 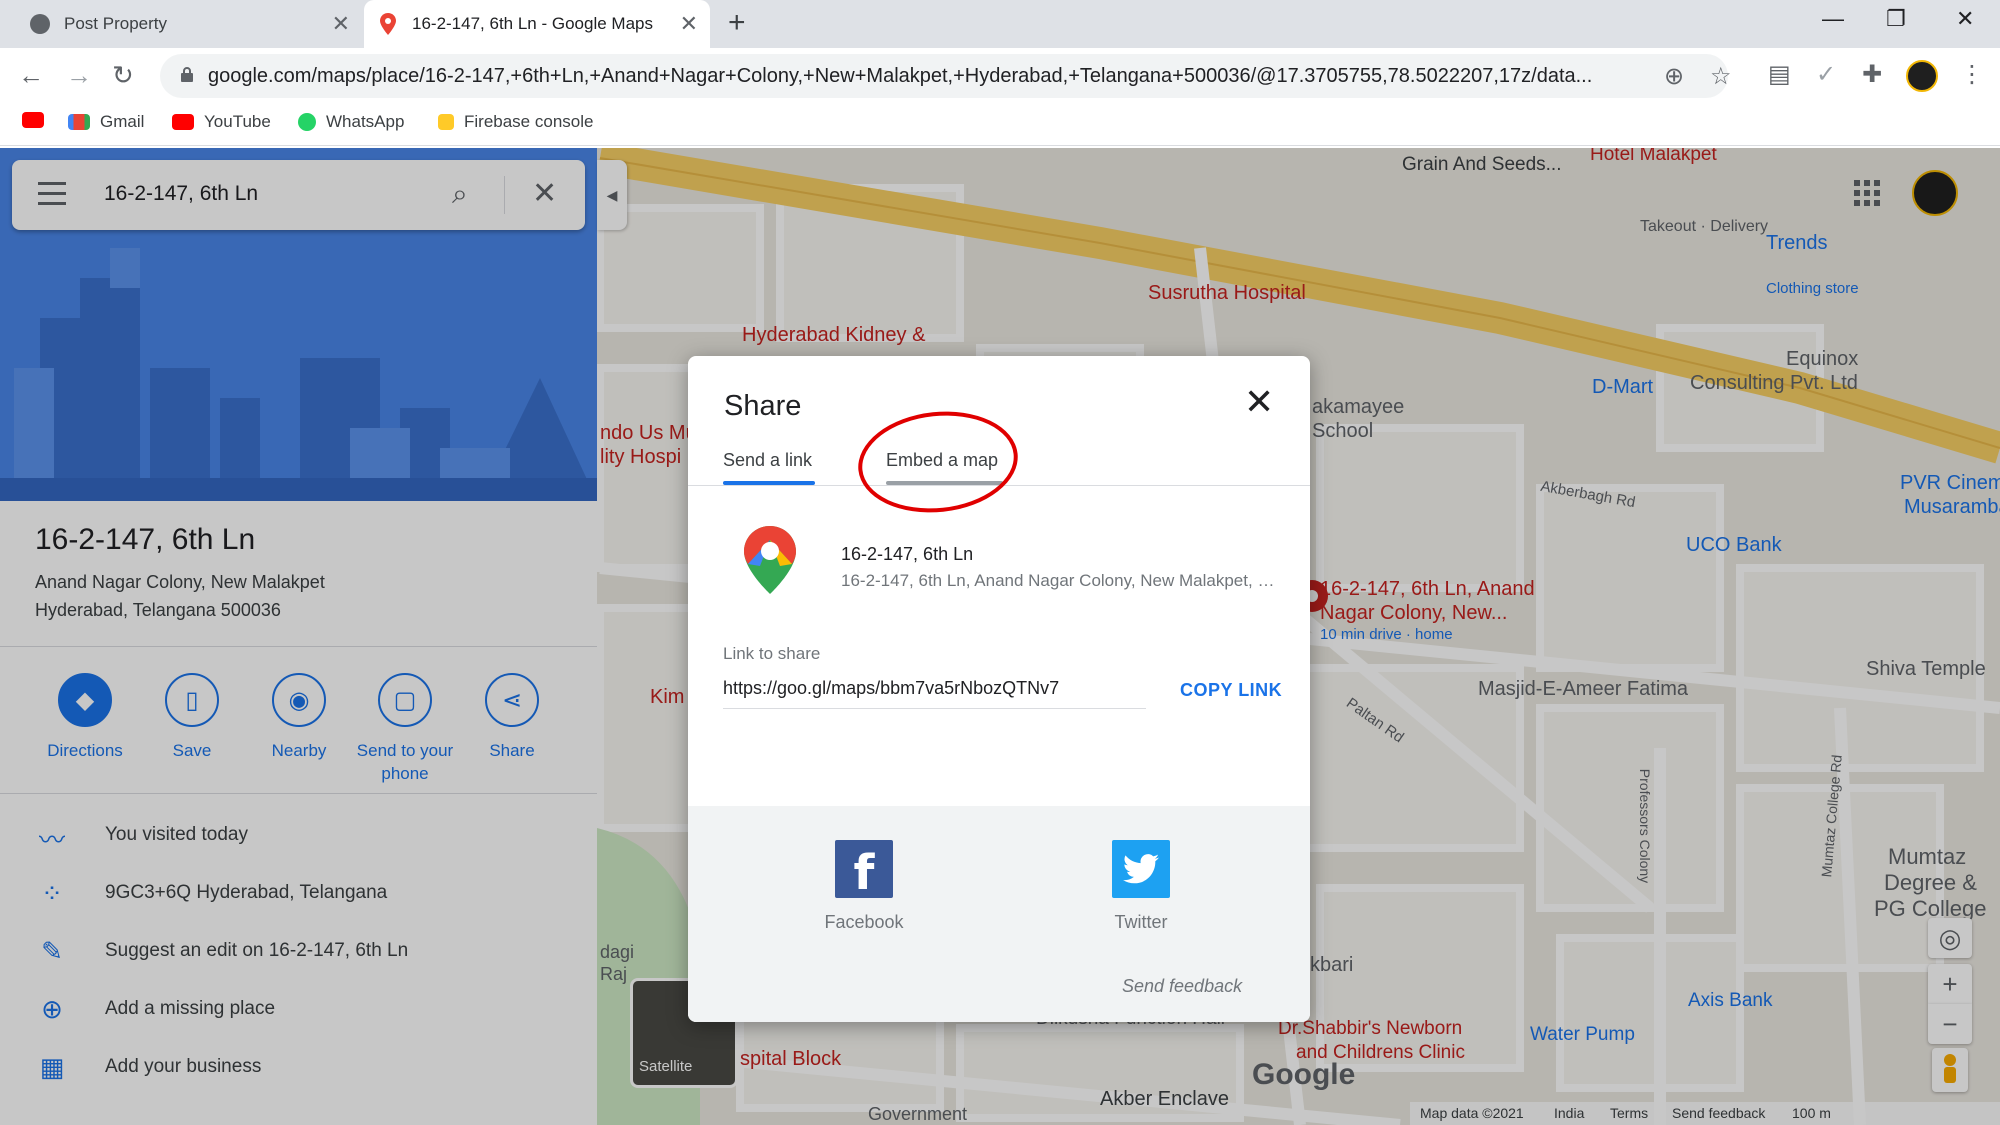 I want to click on bookmark-firebase: Firebase console, so click(x=515, y=122).